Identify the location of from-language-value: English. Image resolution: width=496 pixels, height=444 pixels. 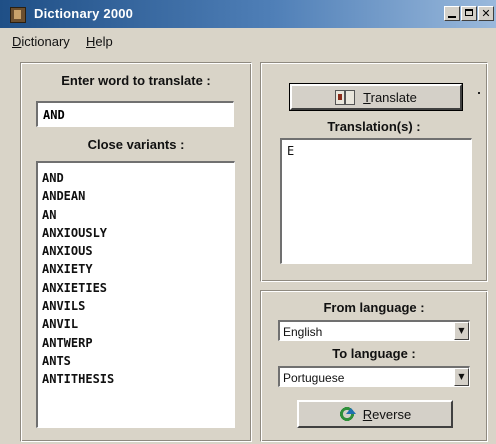
(303, 332).